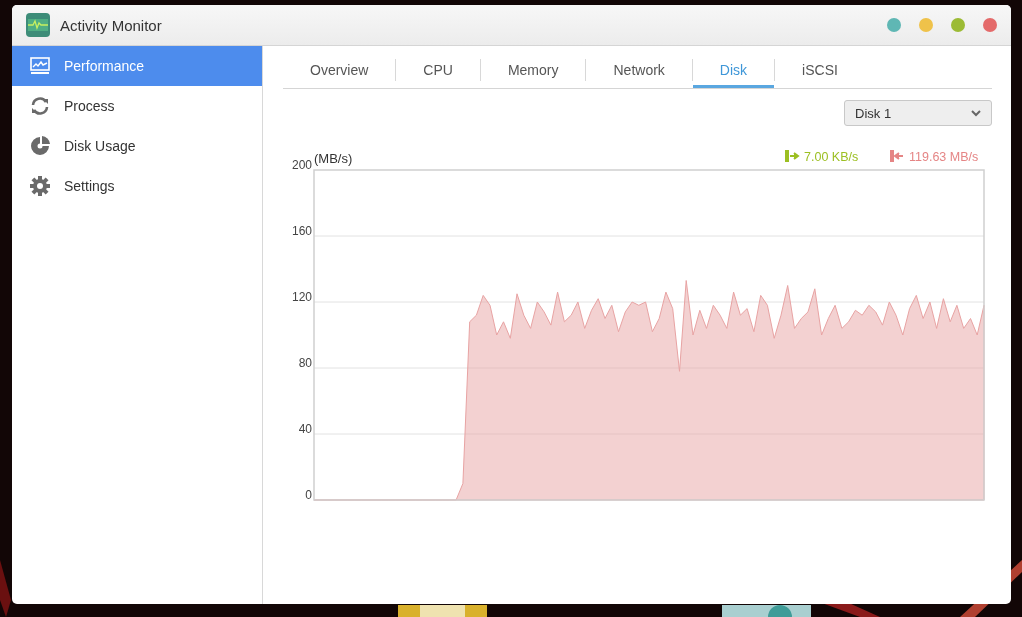 The image size is (1022, 617). Describe the element at coordinates (40, 186) in the screenshot. I see `gear-icon` at that location.